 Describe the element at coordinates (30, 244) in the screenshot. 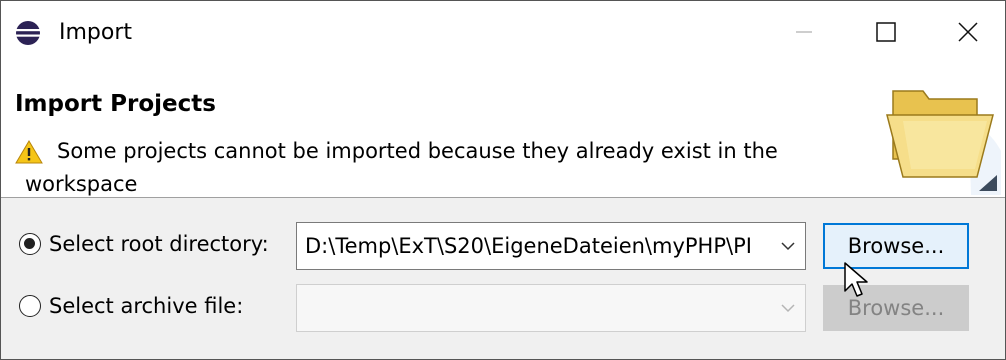

I see `root-directory-radio` at that location.